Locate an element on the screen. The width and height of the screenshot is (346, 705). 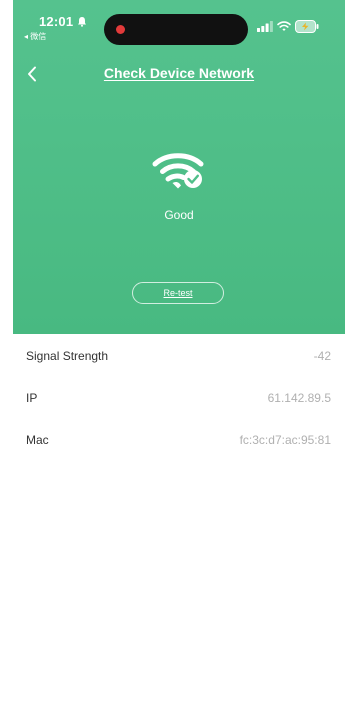
ip-value: 61.142.89.5 is located at coordinates (299, 398).